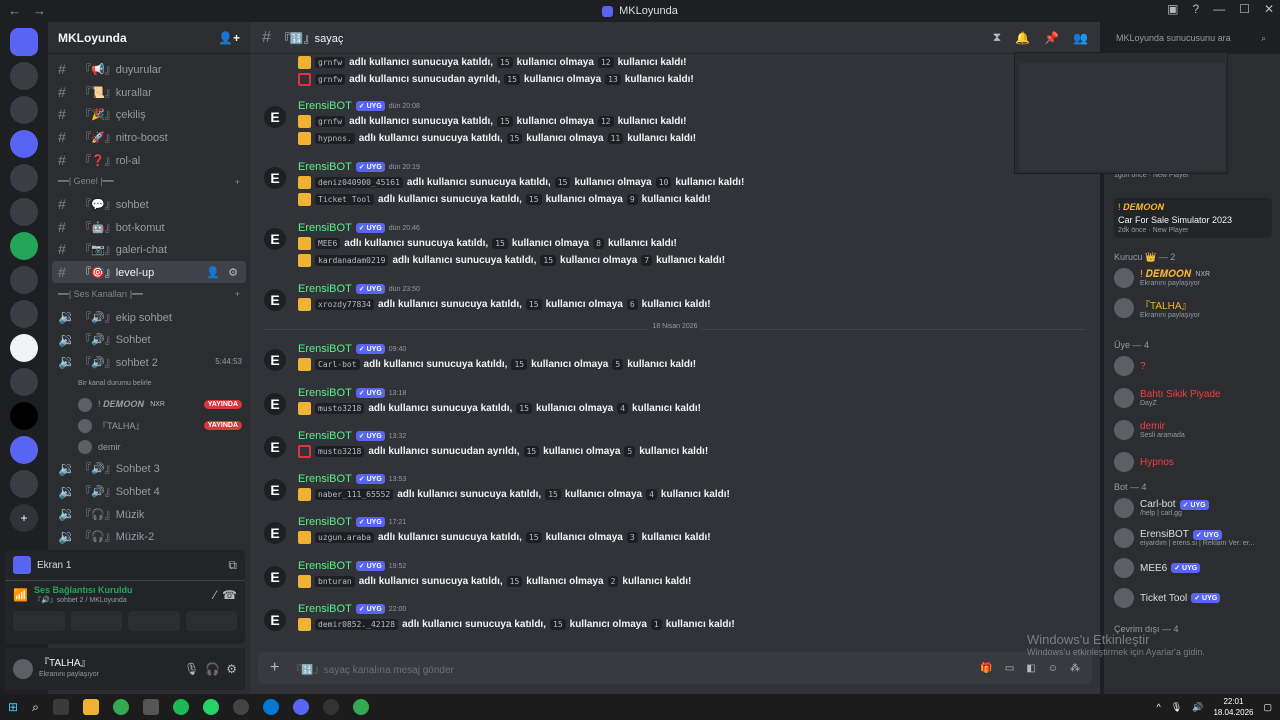  I want to click on message-author: ErensiBOT ✓ UYG 17:21, so click(352, 522).